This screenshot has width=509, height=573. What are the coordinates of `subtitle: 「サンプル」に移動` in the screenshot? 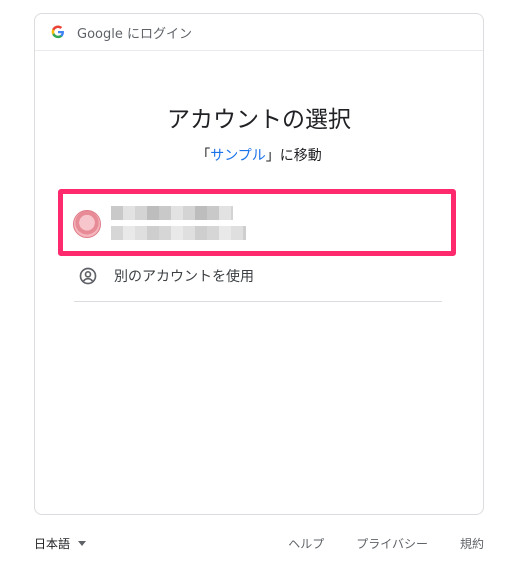 It's located at (259, 155).